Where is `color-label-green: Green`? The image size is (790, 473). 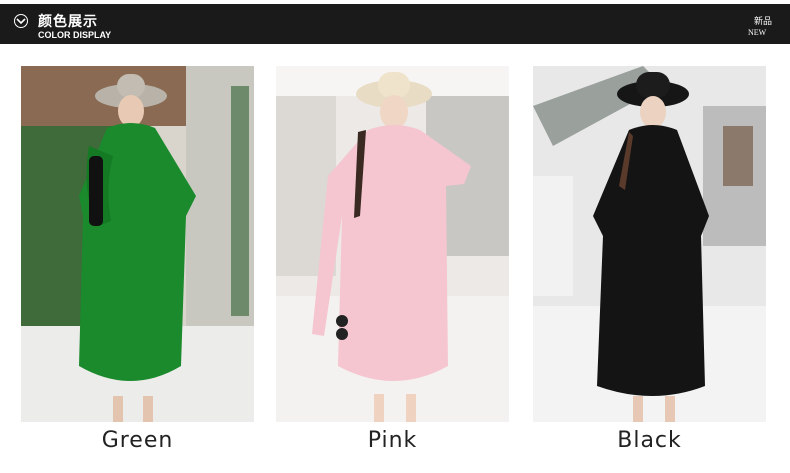
color-label-green: Green is located at coordinates (137, 440).